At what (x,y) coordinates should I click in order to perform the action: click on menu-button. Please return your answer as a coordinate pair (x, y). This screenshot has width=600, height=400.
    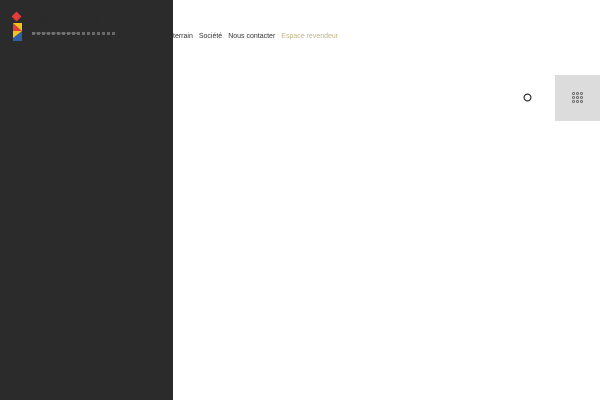
    Looking at the image, I should click on (577, 98).